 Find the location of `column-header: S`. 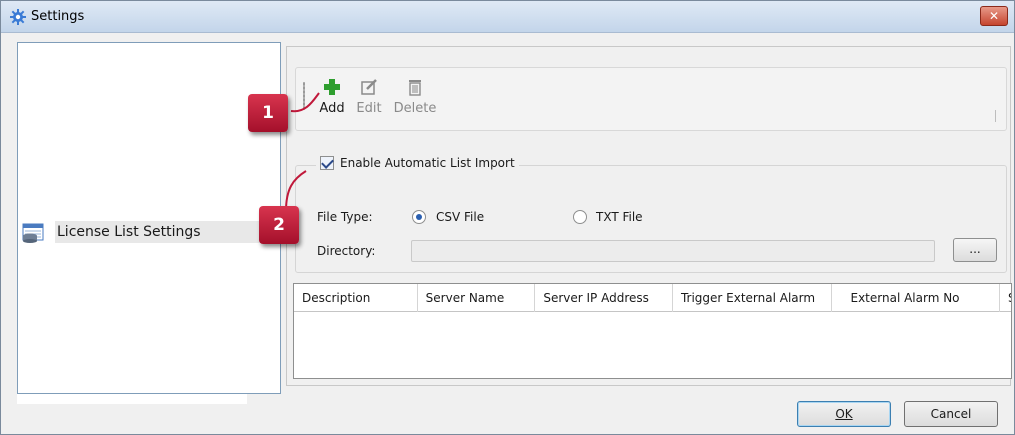

column-header: S is located at coordinates (1005, 298).